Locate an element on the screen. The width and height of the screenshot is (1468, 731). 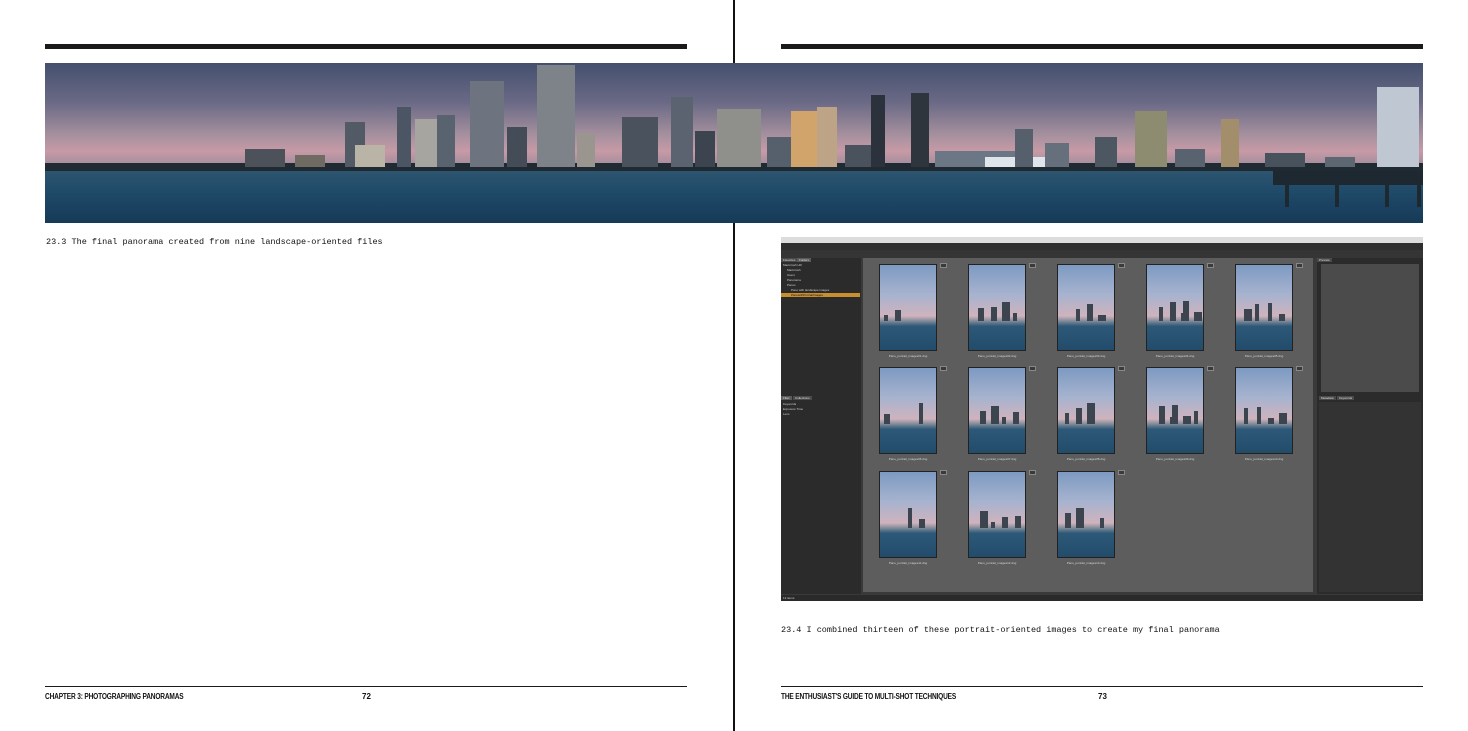
bridge-toolbar: Essentials Filmstrip Metadata Keywords is located at coordinates (1102, 249).